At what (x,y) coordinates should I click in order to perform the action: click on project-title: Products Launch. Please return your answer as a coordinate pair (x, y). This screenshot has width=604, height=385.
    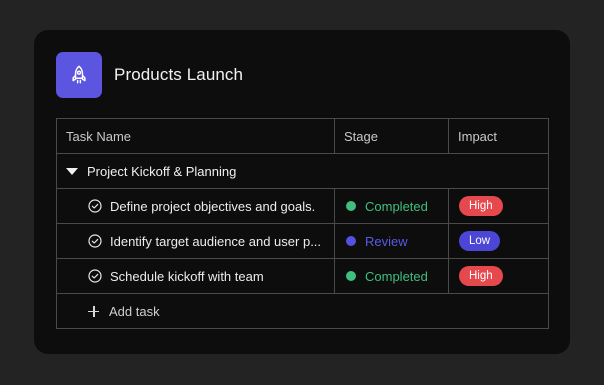
    Looking at the image, I should click on (179, 74).